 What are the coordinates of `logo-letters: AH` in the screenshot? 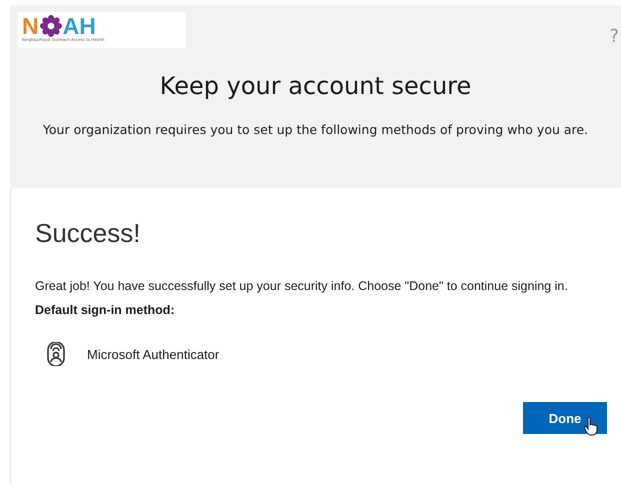 It's located at (79, 26).